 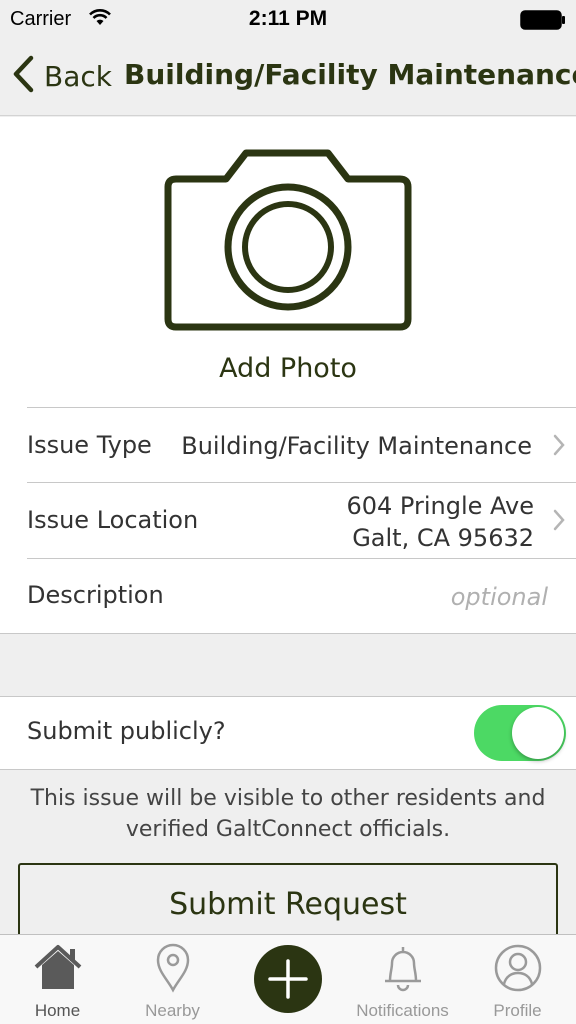 What do you see at coordinates (402, 1010) in the screenshot?
I see `tab-label: Notifications` at bounding box center [402, 1010].